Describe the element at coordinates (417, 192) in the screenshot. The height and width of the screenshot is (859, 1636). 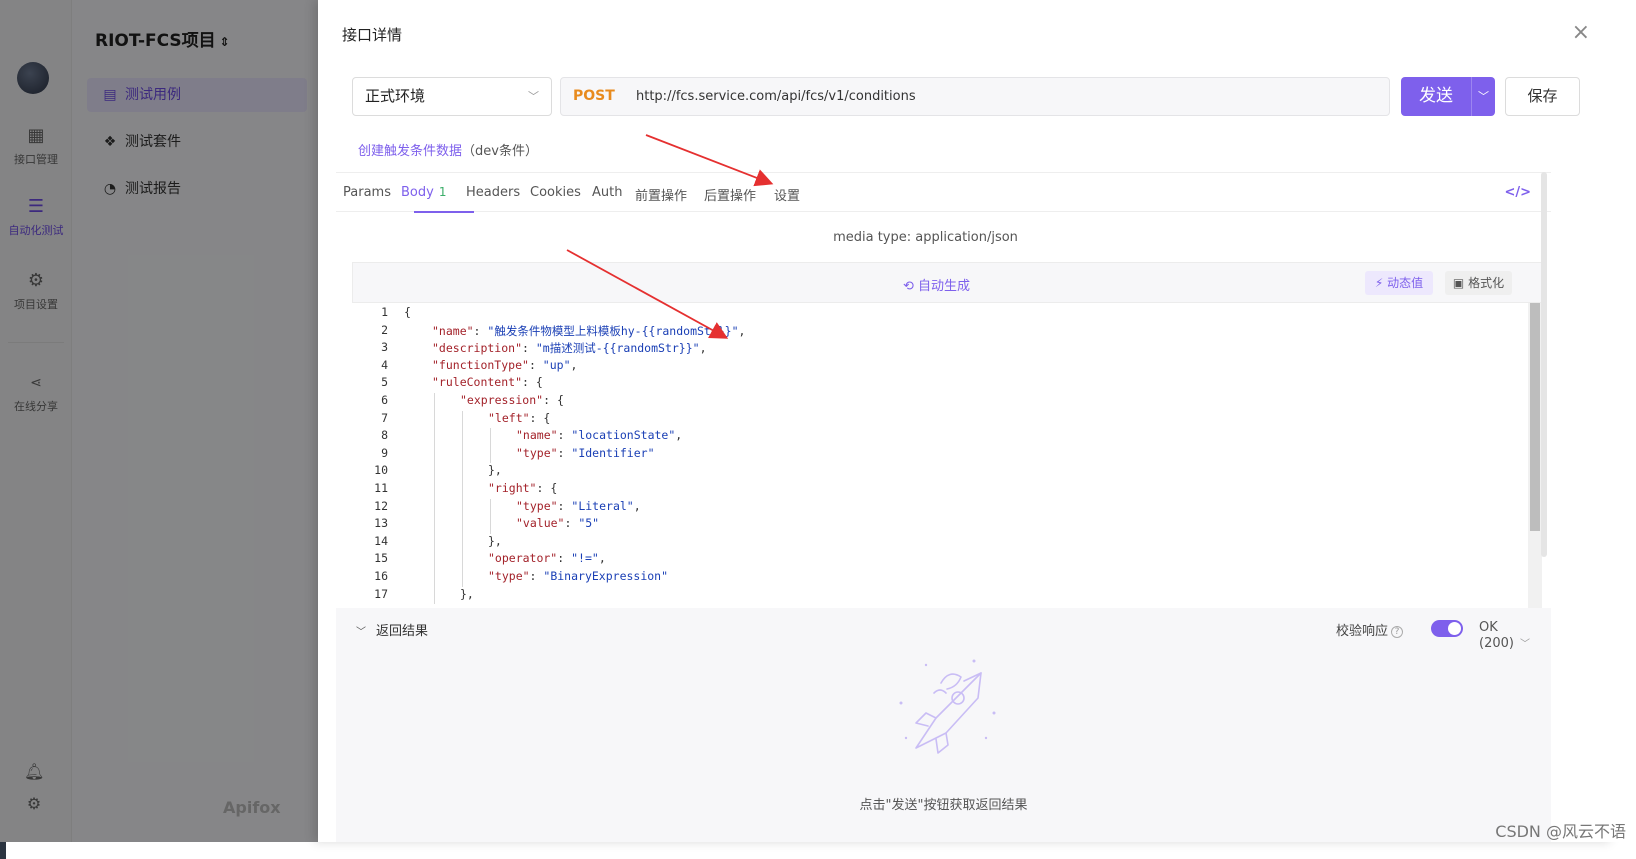
I see `tab-label: Body` at that location.